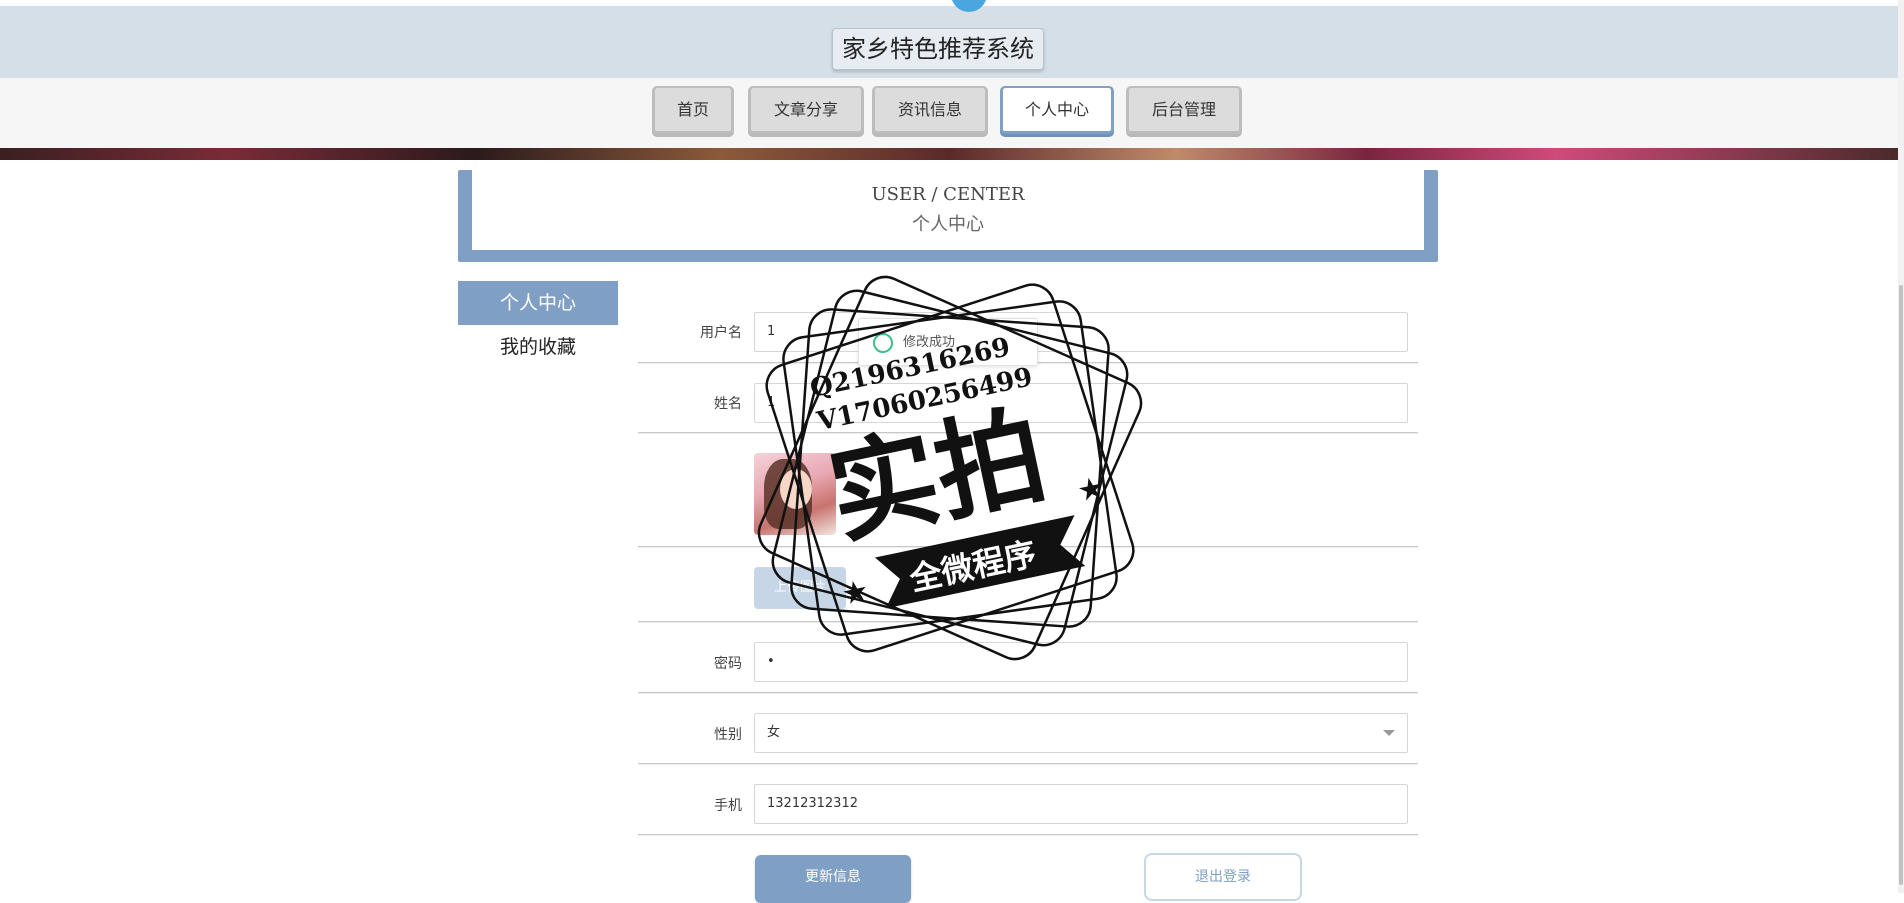 This screenshot has height=903, width=1904. I want to click on nav-tab-admin: 后台管理, so click(1184, 110).